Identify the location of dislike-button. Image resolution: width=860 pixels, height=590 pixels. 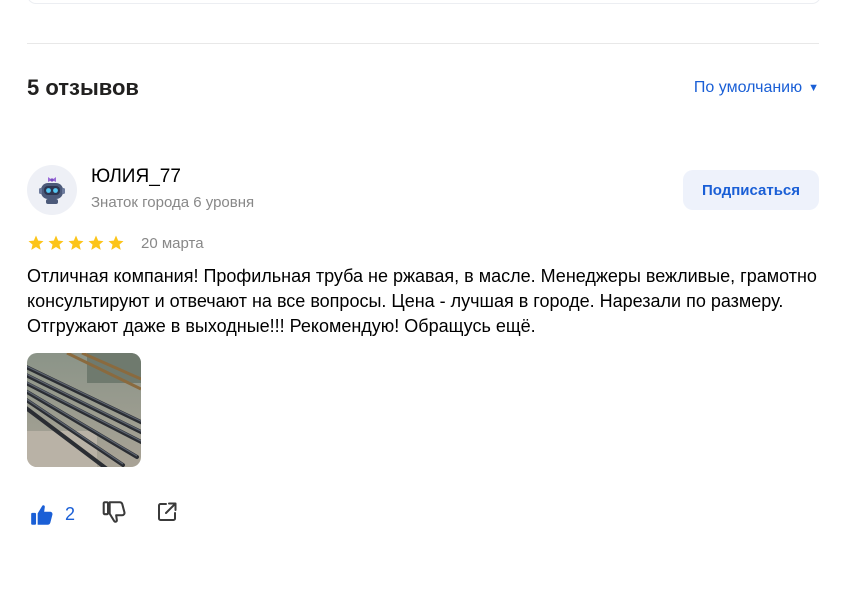
(114, 514).